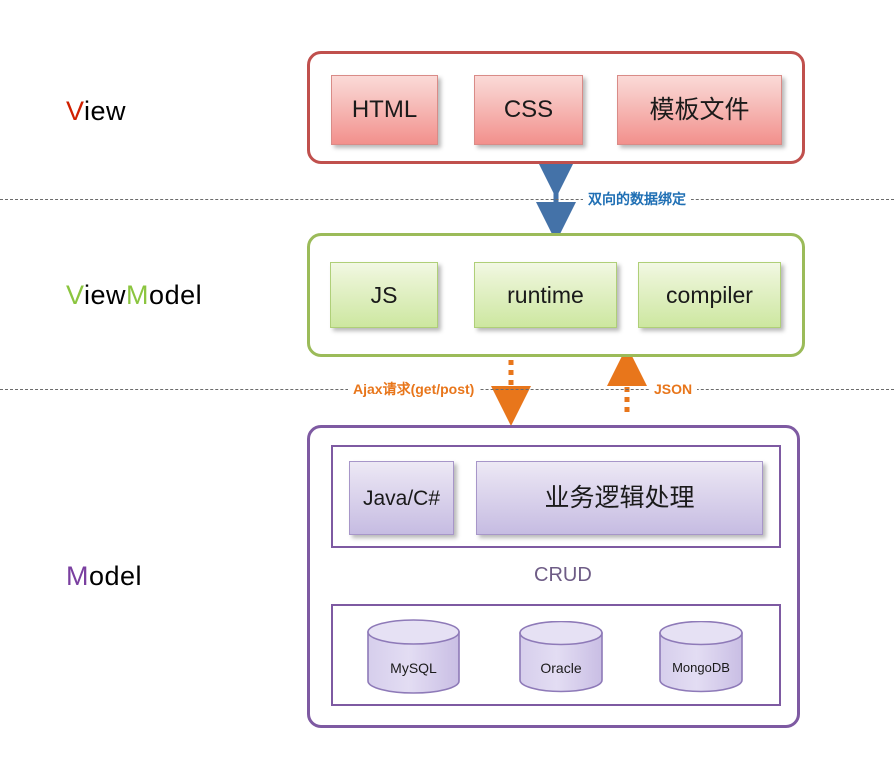 This screenshot has height=775, width=894. I want to click on database-mongodb: MongoDB, so click(701, 656).